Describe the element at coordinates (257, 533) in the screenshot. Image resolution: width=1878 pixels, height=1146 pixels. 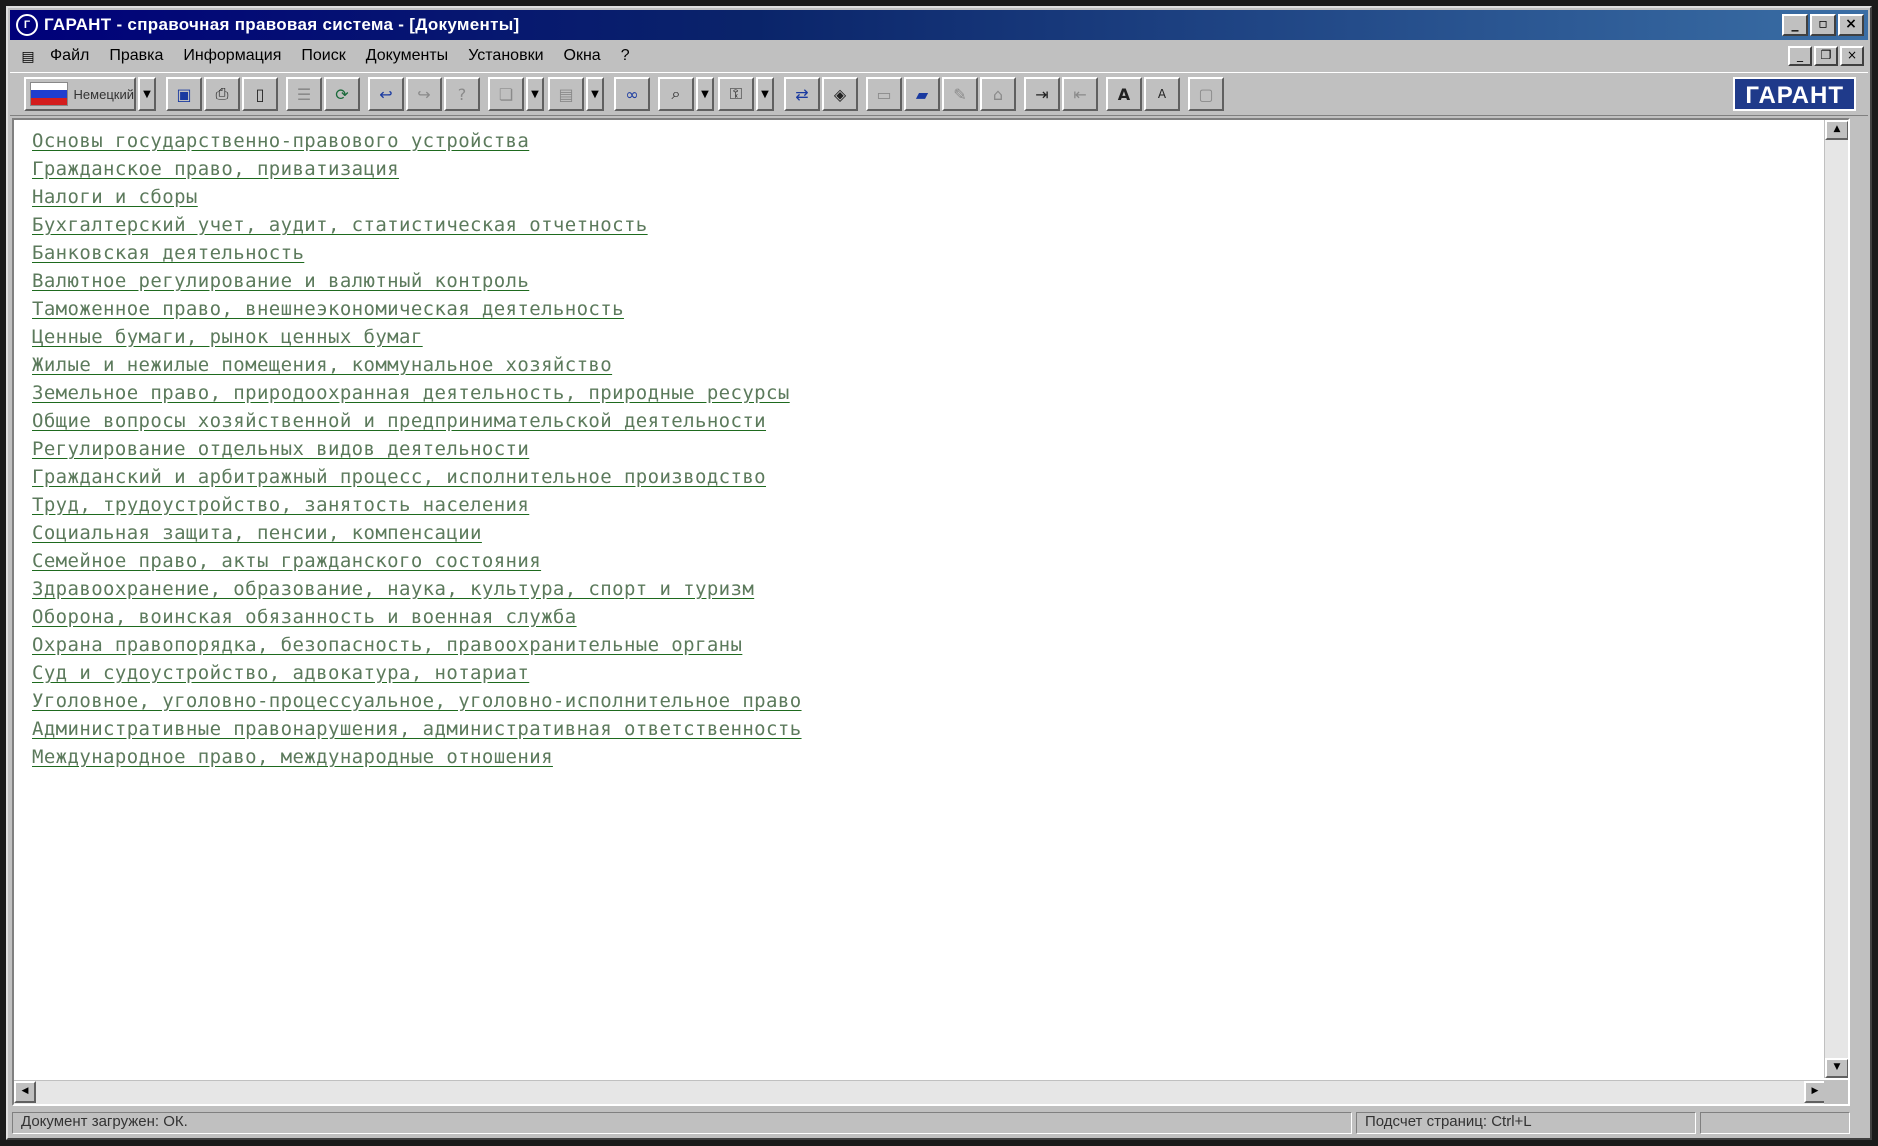
I see `document-link: Социальная защита, пенсии, компенсации` at that location.